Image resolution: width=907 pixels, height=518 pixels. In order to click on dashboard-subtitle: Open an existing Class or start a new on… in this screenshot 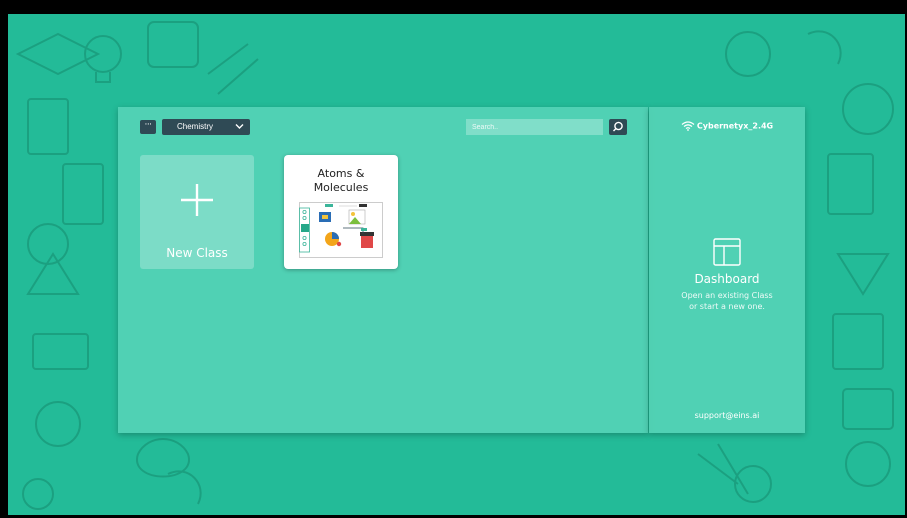, I will do `click(727, 301)`.